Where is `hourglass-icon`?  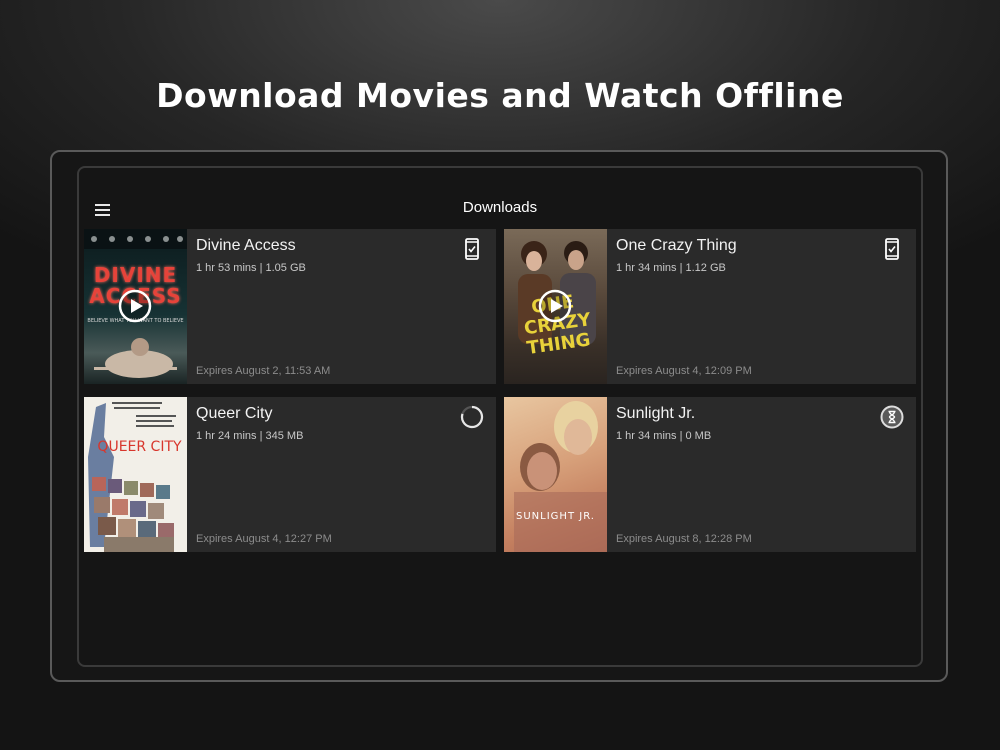 hourglass-icon is located at coordinates (892, 417).